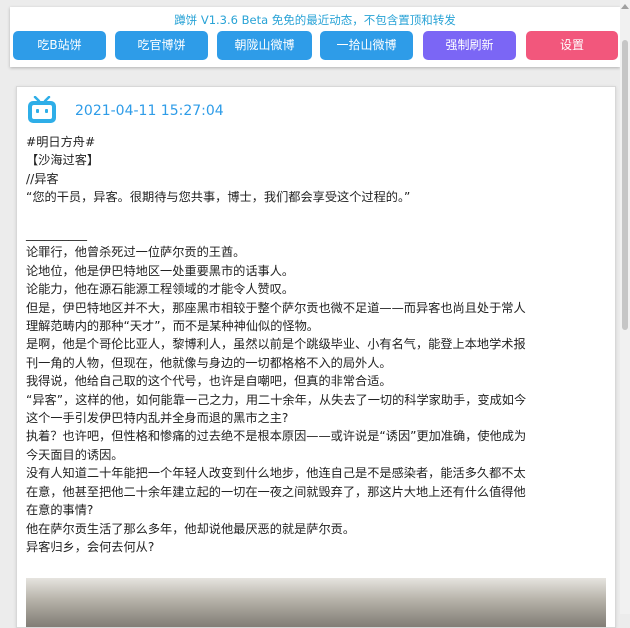  What do you see at coordinates (625, 6) in the screenshot?
I see `scroll-up-arrow-icon` at bounding box center [625, 6].